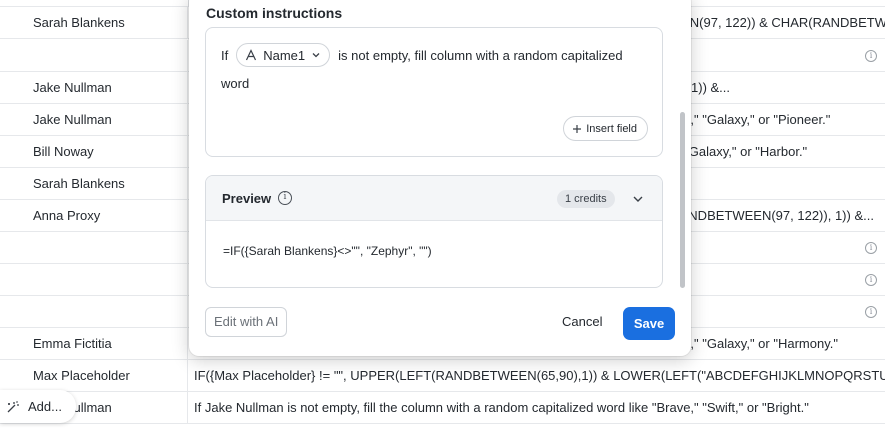 The height and width of the screenshot is (429, 885). Describe the element at coordinates (682, 200) in the screenshot. I see `dialog-scrollbar` at that location.